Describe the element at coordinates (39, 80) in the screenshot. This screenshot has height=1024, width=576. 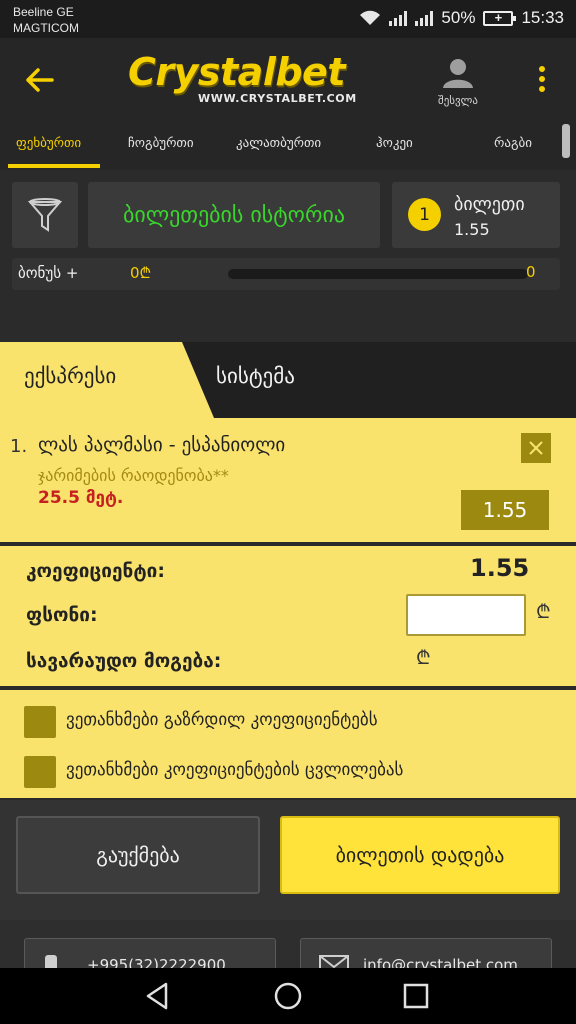
I see `back-arrow-icon` at that location.